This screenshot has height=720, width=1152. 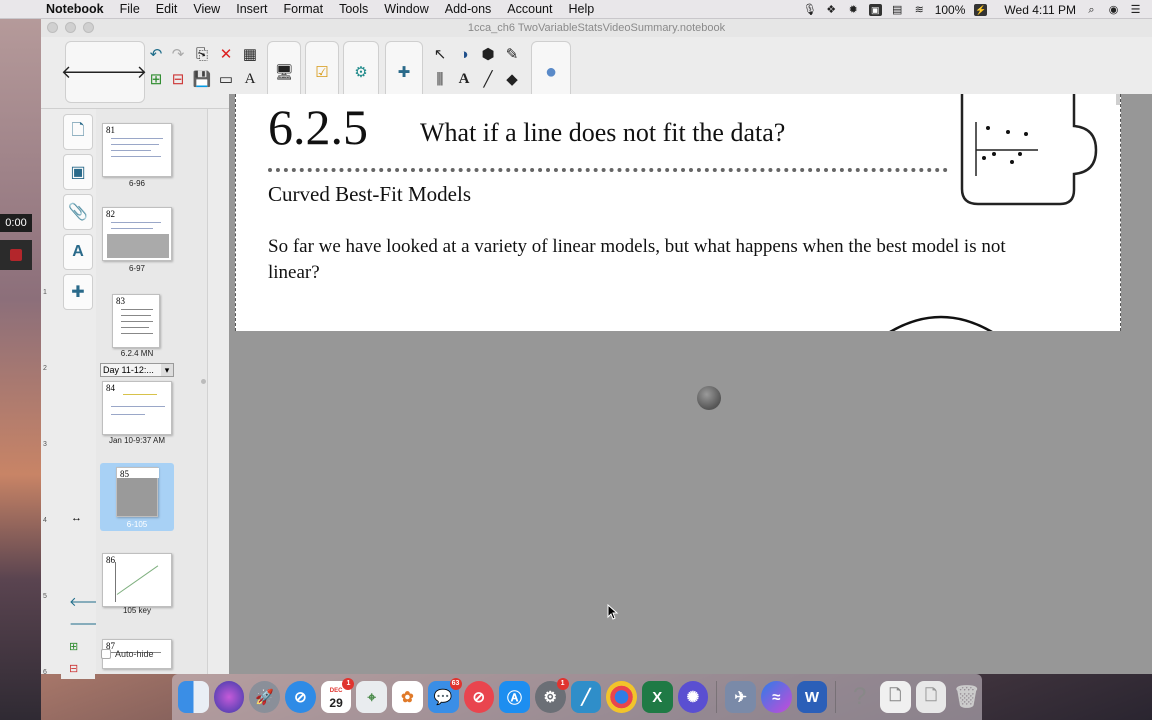 What do you see at coordinates (966, 697) in the screenshot?
I see `trash-icon: 🗑` at bounding box center [966, 697].